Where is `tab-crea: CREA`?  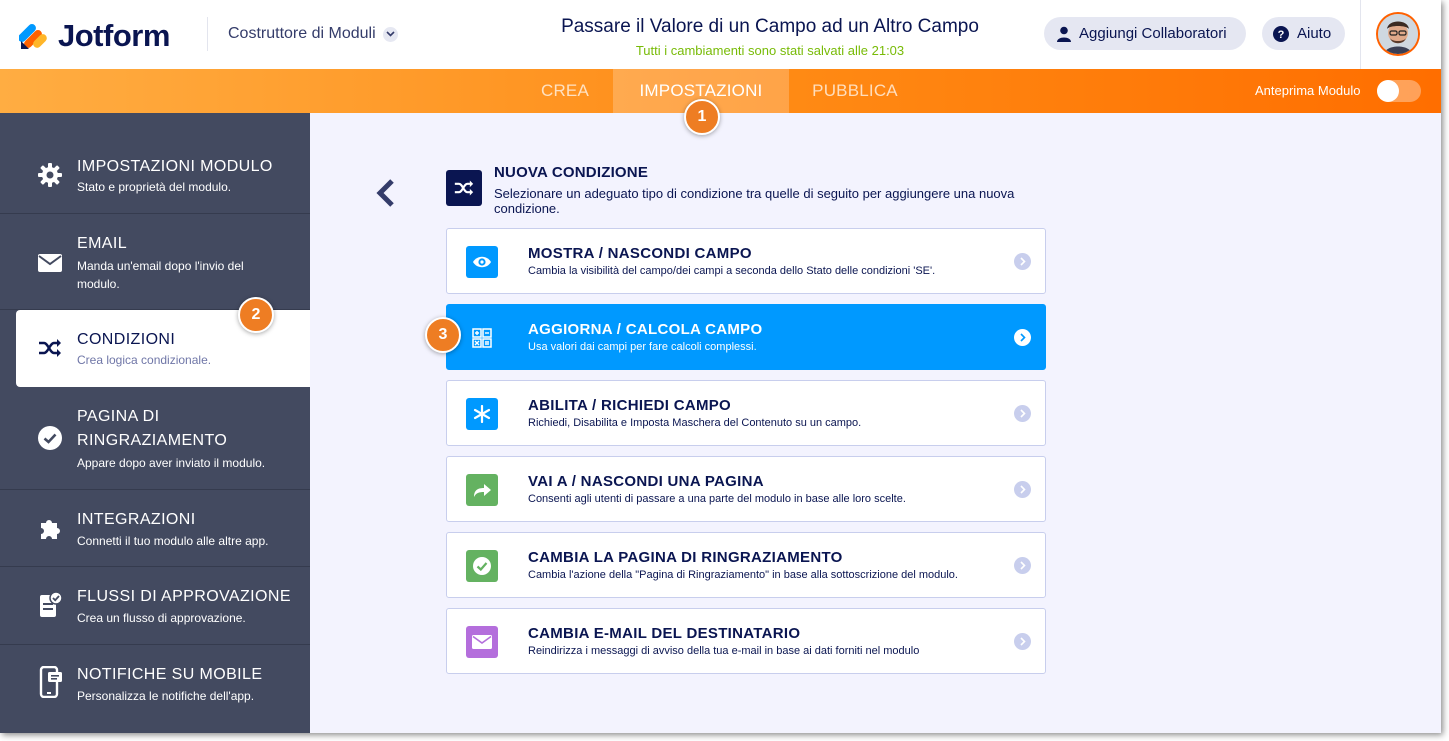 tab-crea: CREA is located at coordinates (565, 91).